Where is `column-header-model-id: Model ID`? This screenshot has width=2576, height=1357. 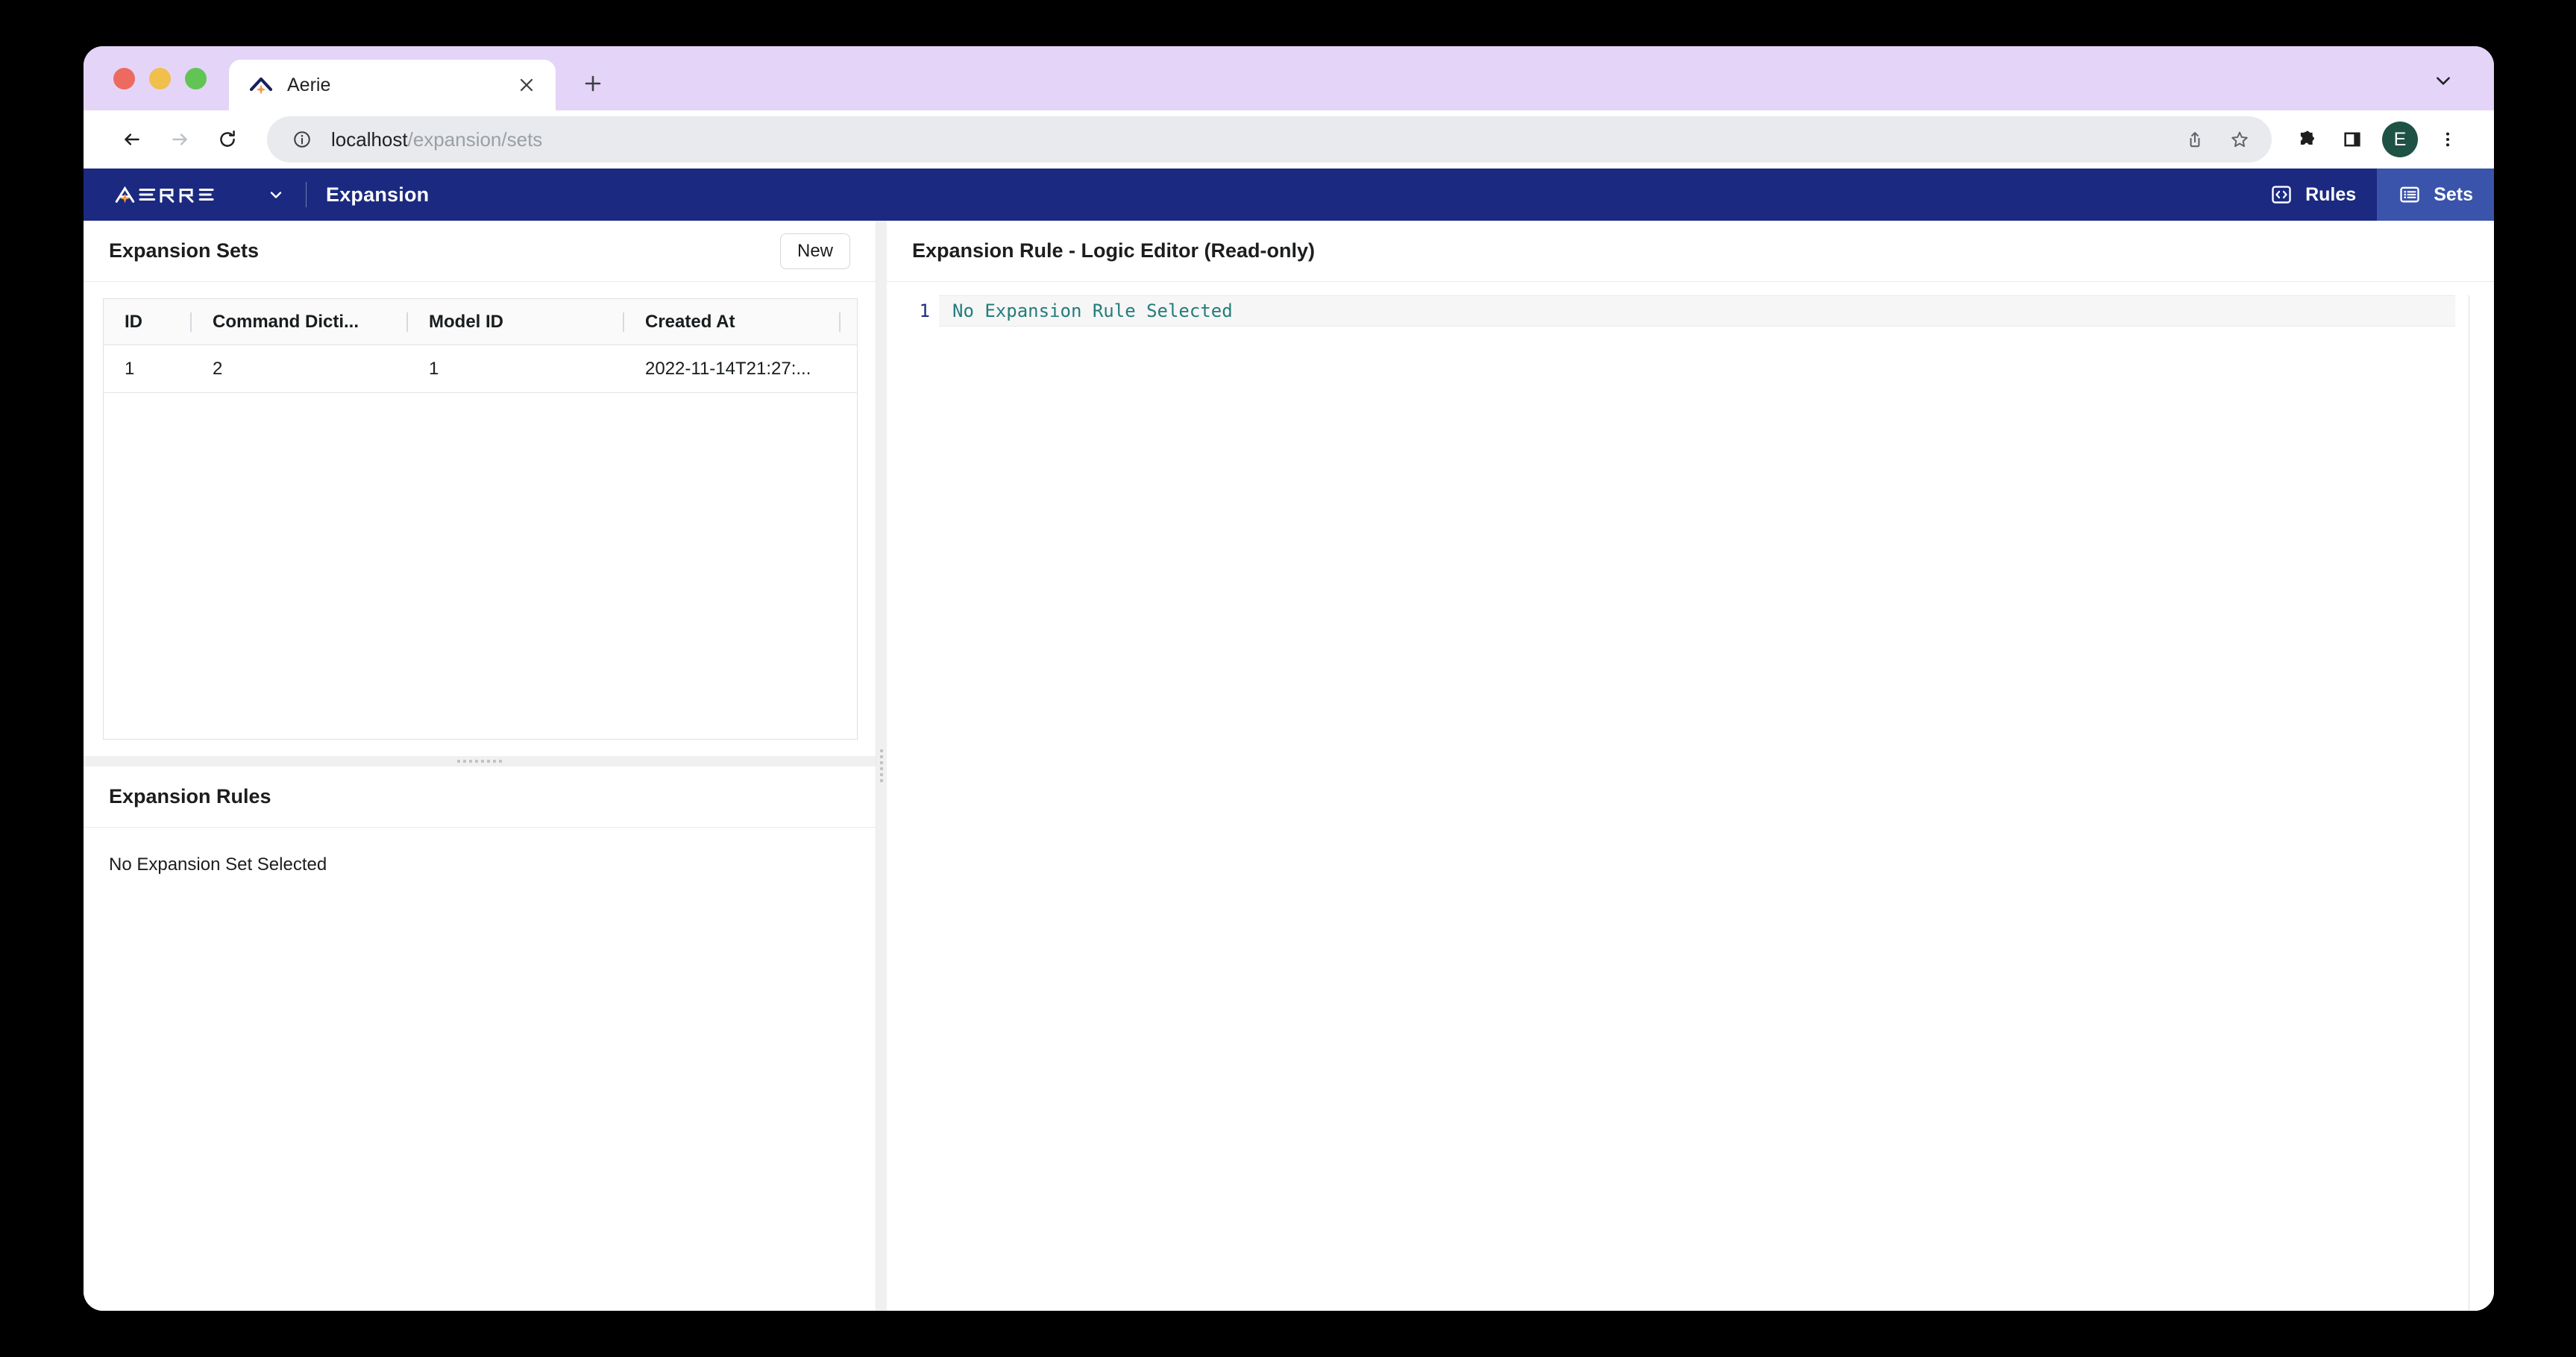 column-header-model-id: Model ID is located at coordinates (516, 321).